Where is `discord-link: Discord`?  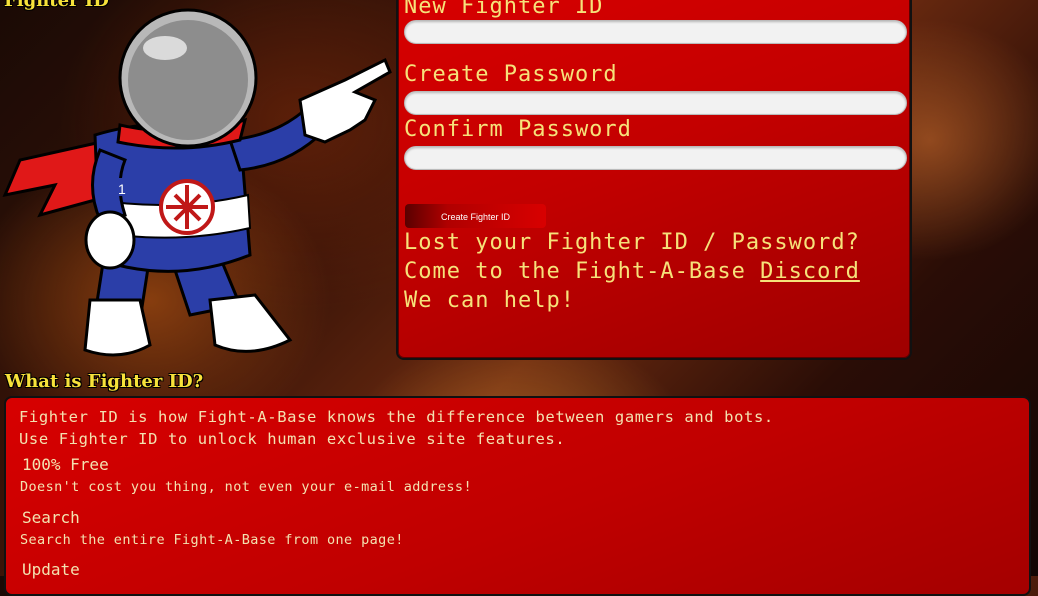
discord-link: Discord is located at coordinates (810, 271).